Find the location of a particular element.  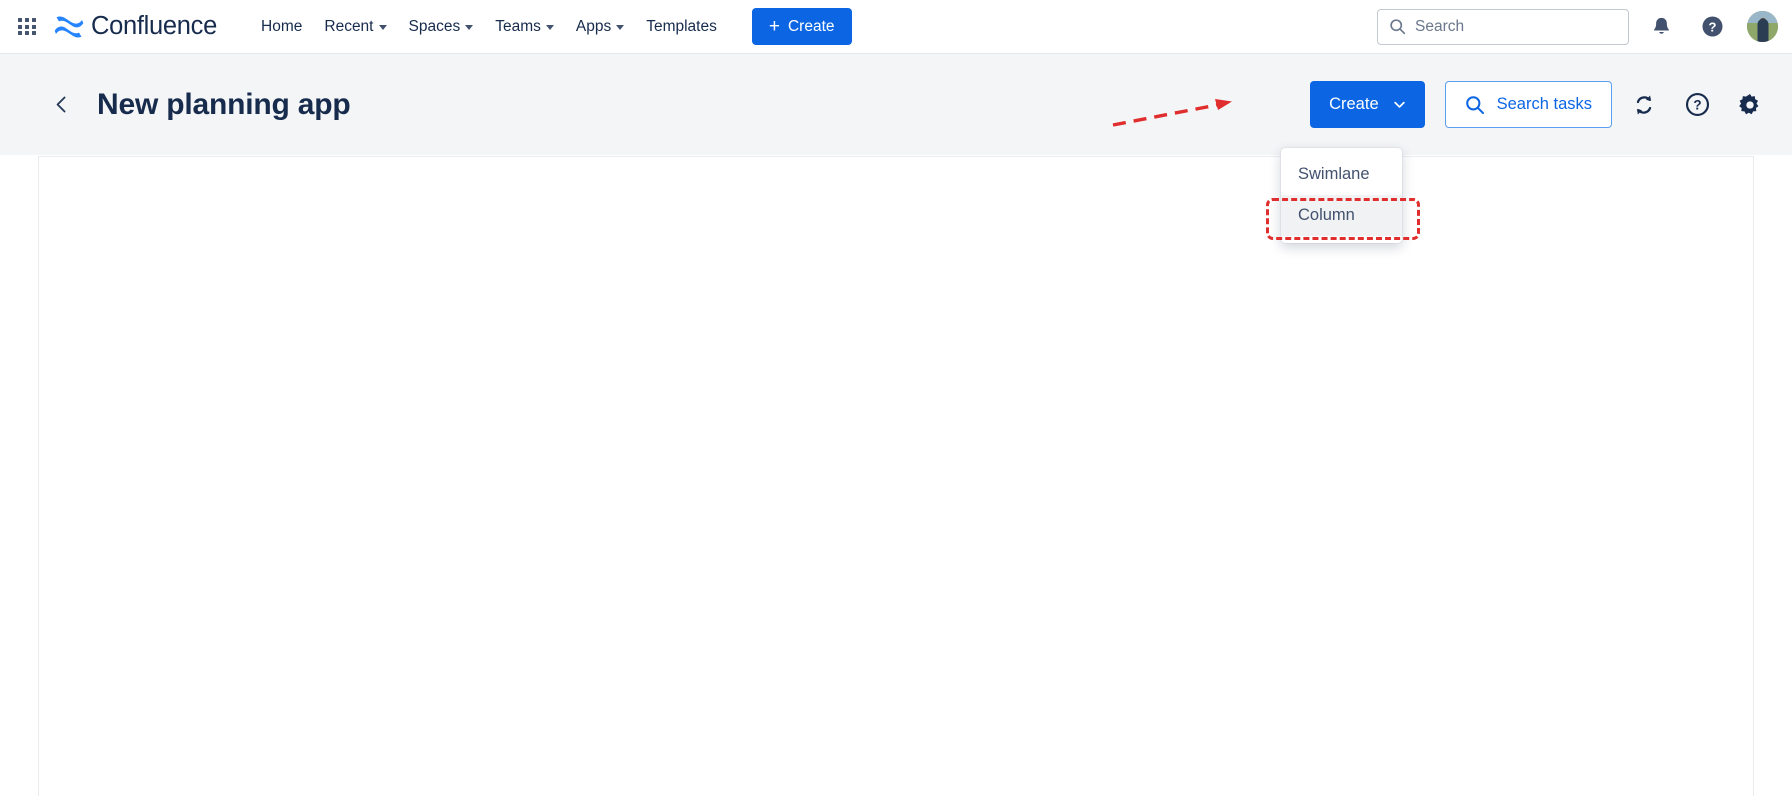

nav-item-home-label: Home is located at coordinates (282, 26).